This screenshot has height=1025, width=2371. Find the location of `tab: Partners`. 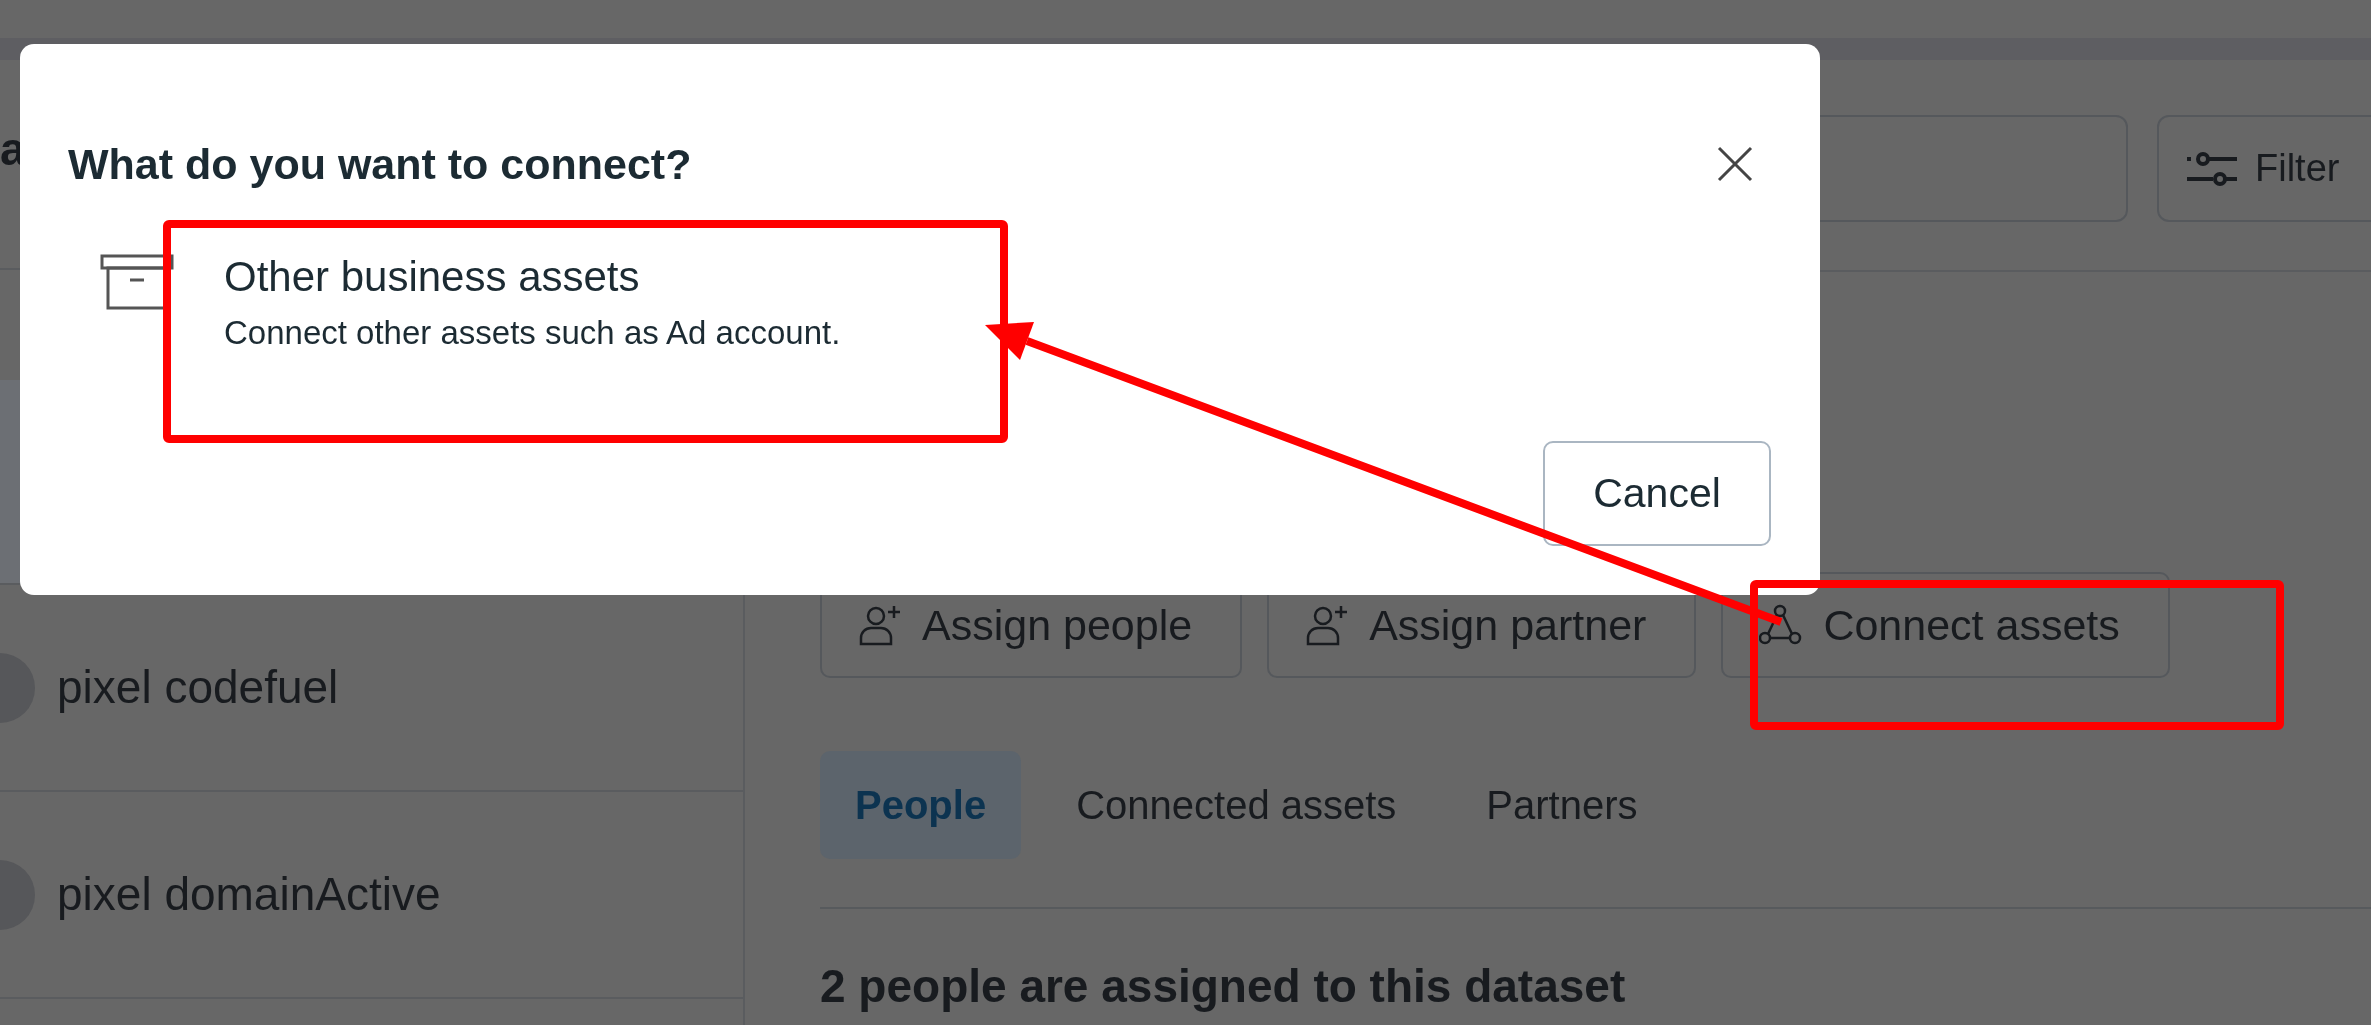

tab: Partners is located at coordinates (1562, 805).